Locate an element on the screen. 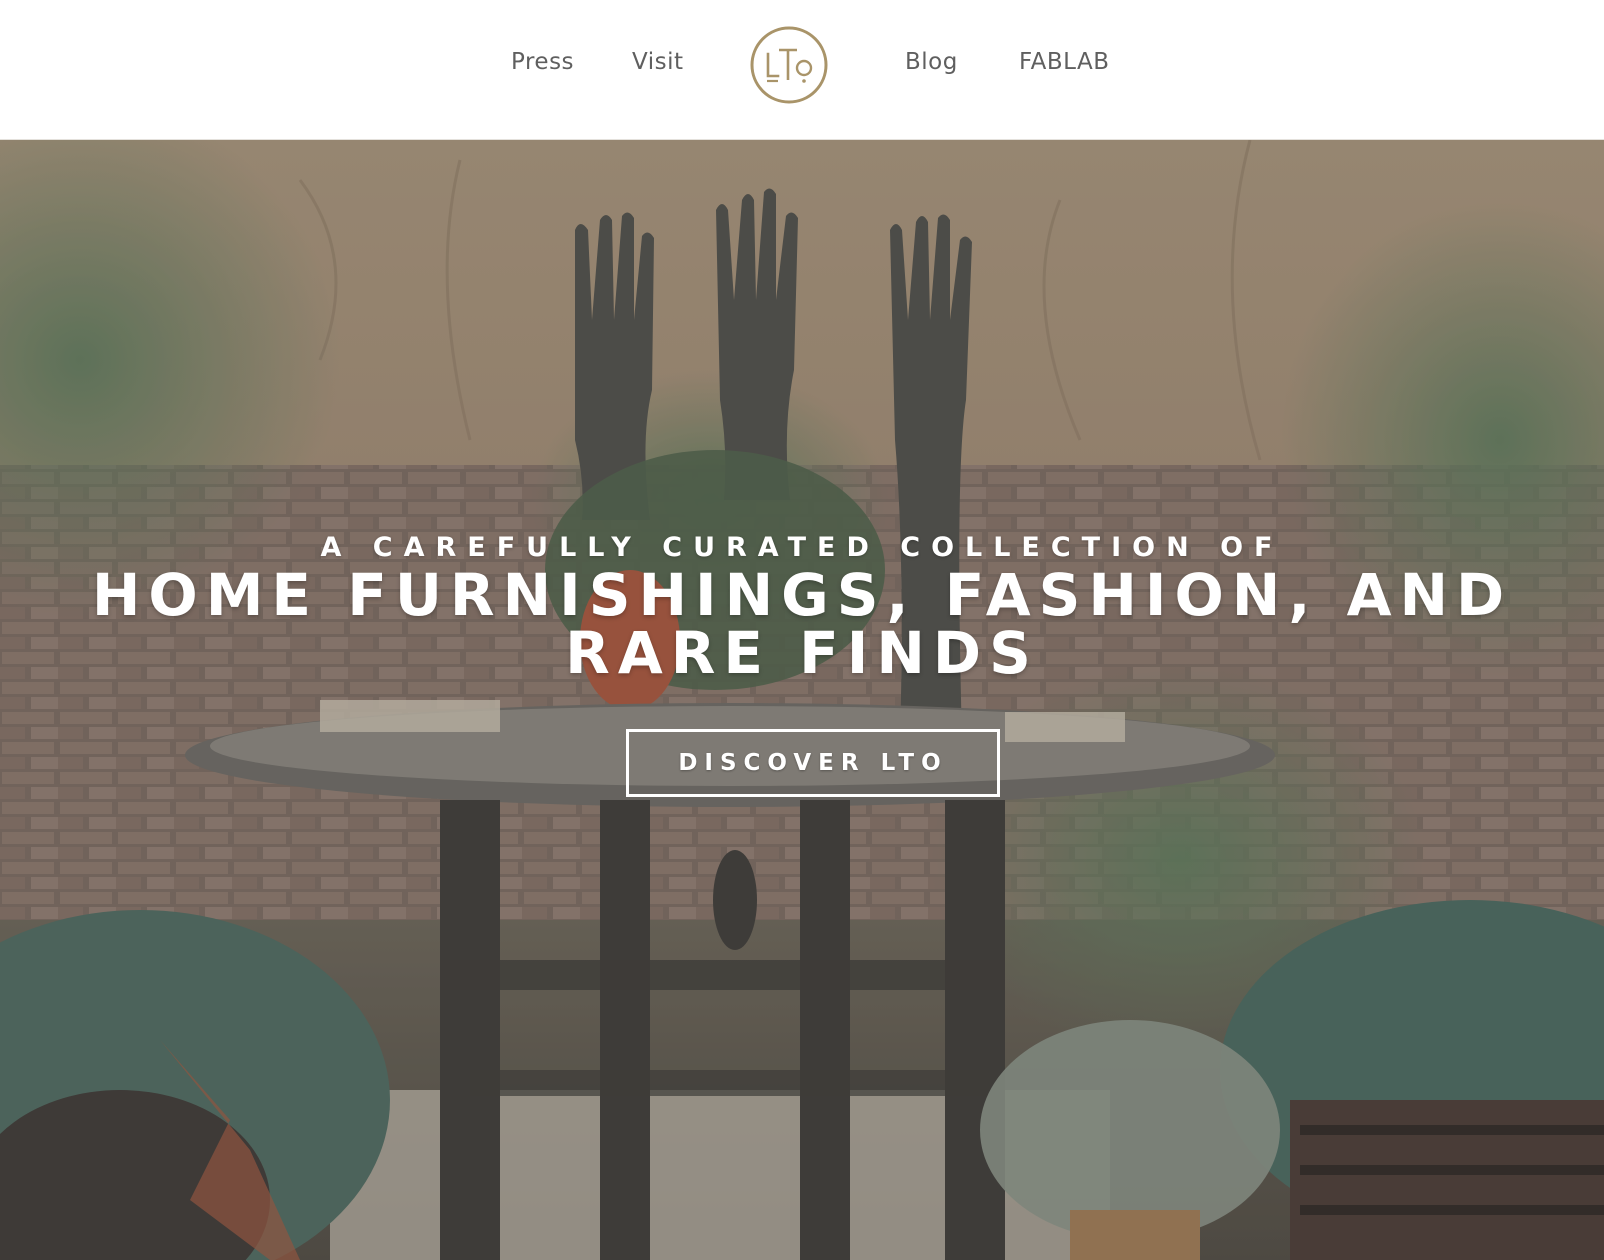 Image resolution: width=1604 pixels, height=1260 pixels. nav-link-fablab: FABLAB is located at coordinates (1064, 62).